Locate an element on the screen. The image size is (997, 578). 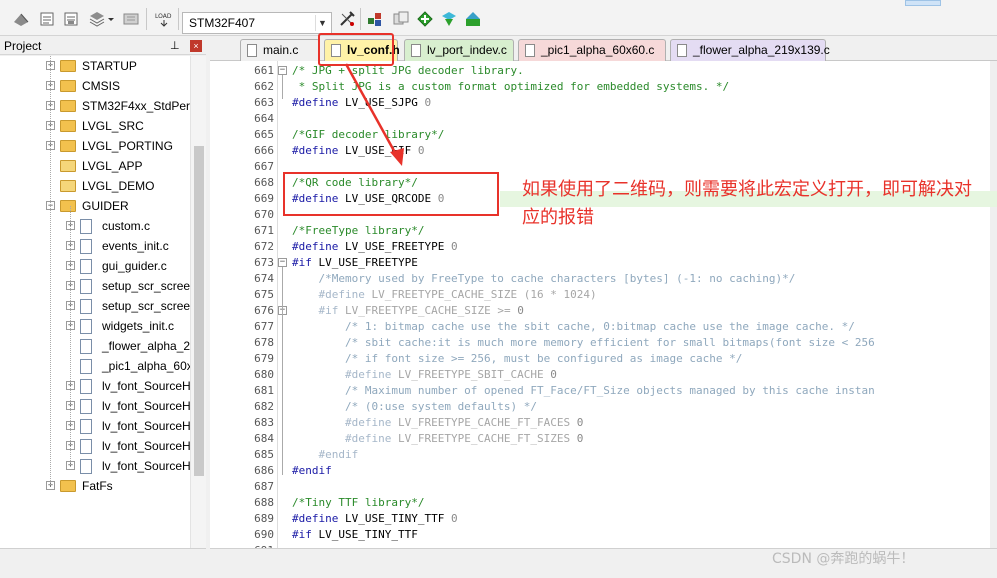
code-line: 673− #if LV_USE_FREETYPE is located at coordinates (603, 263).